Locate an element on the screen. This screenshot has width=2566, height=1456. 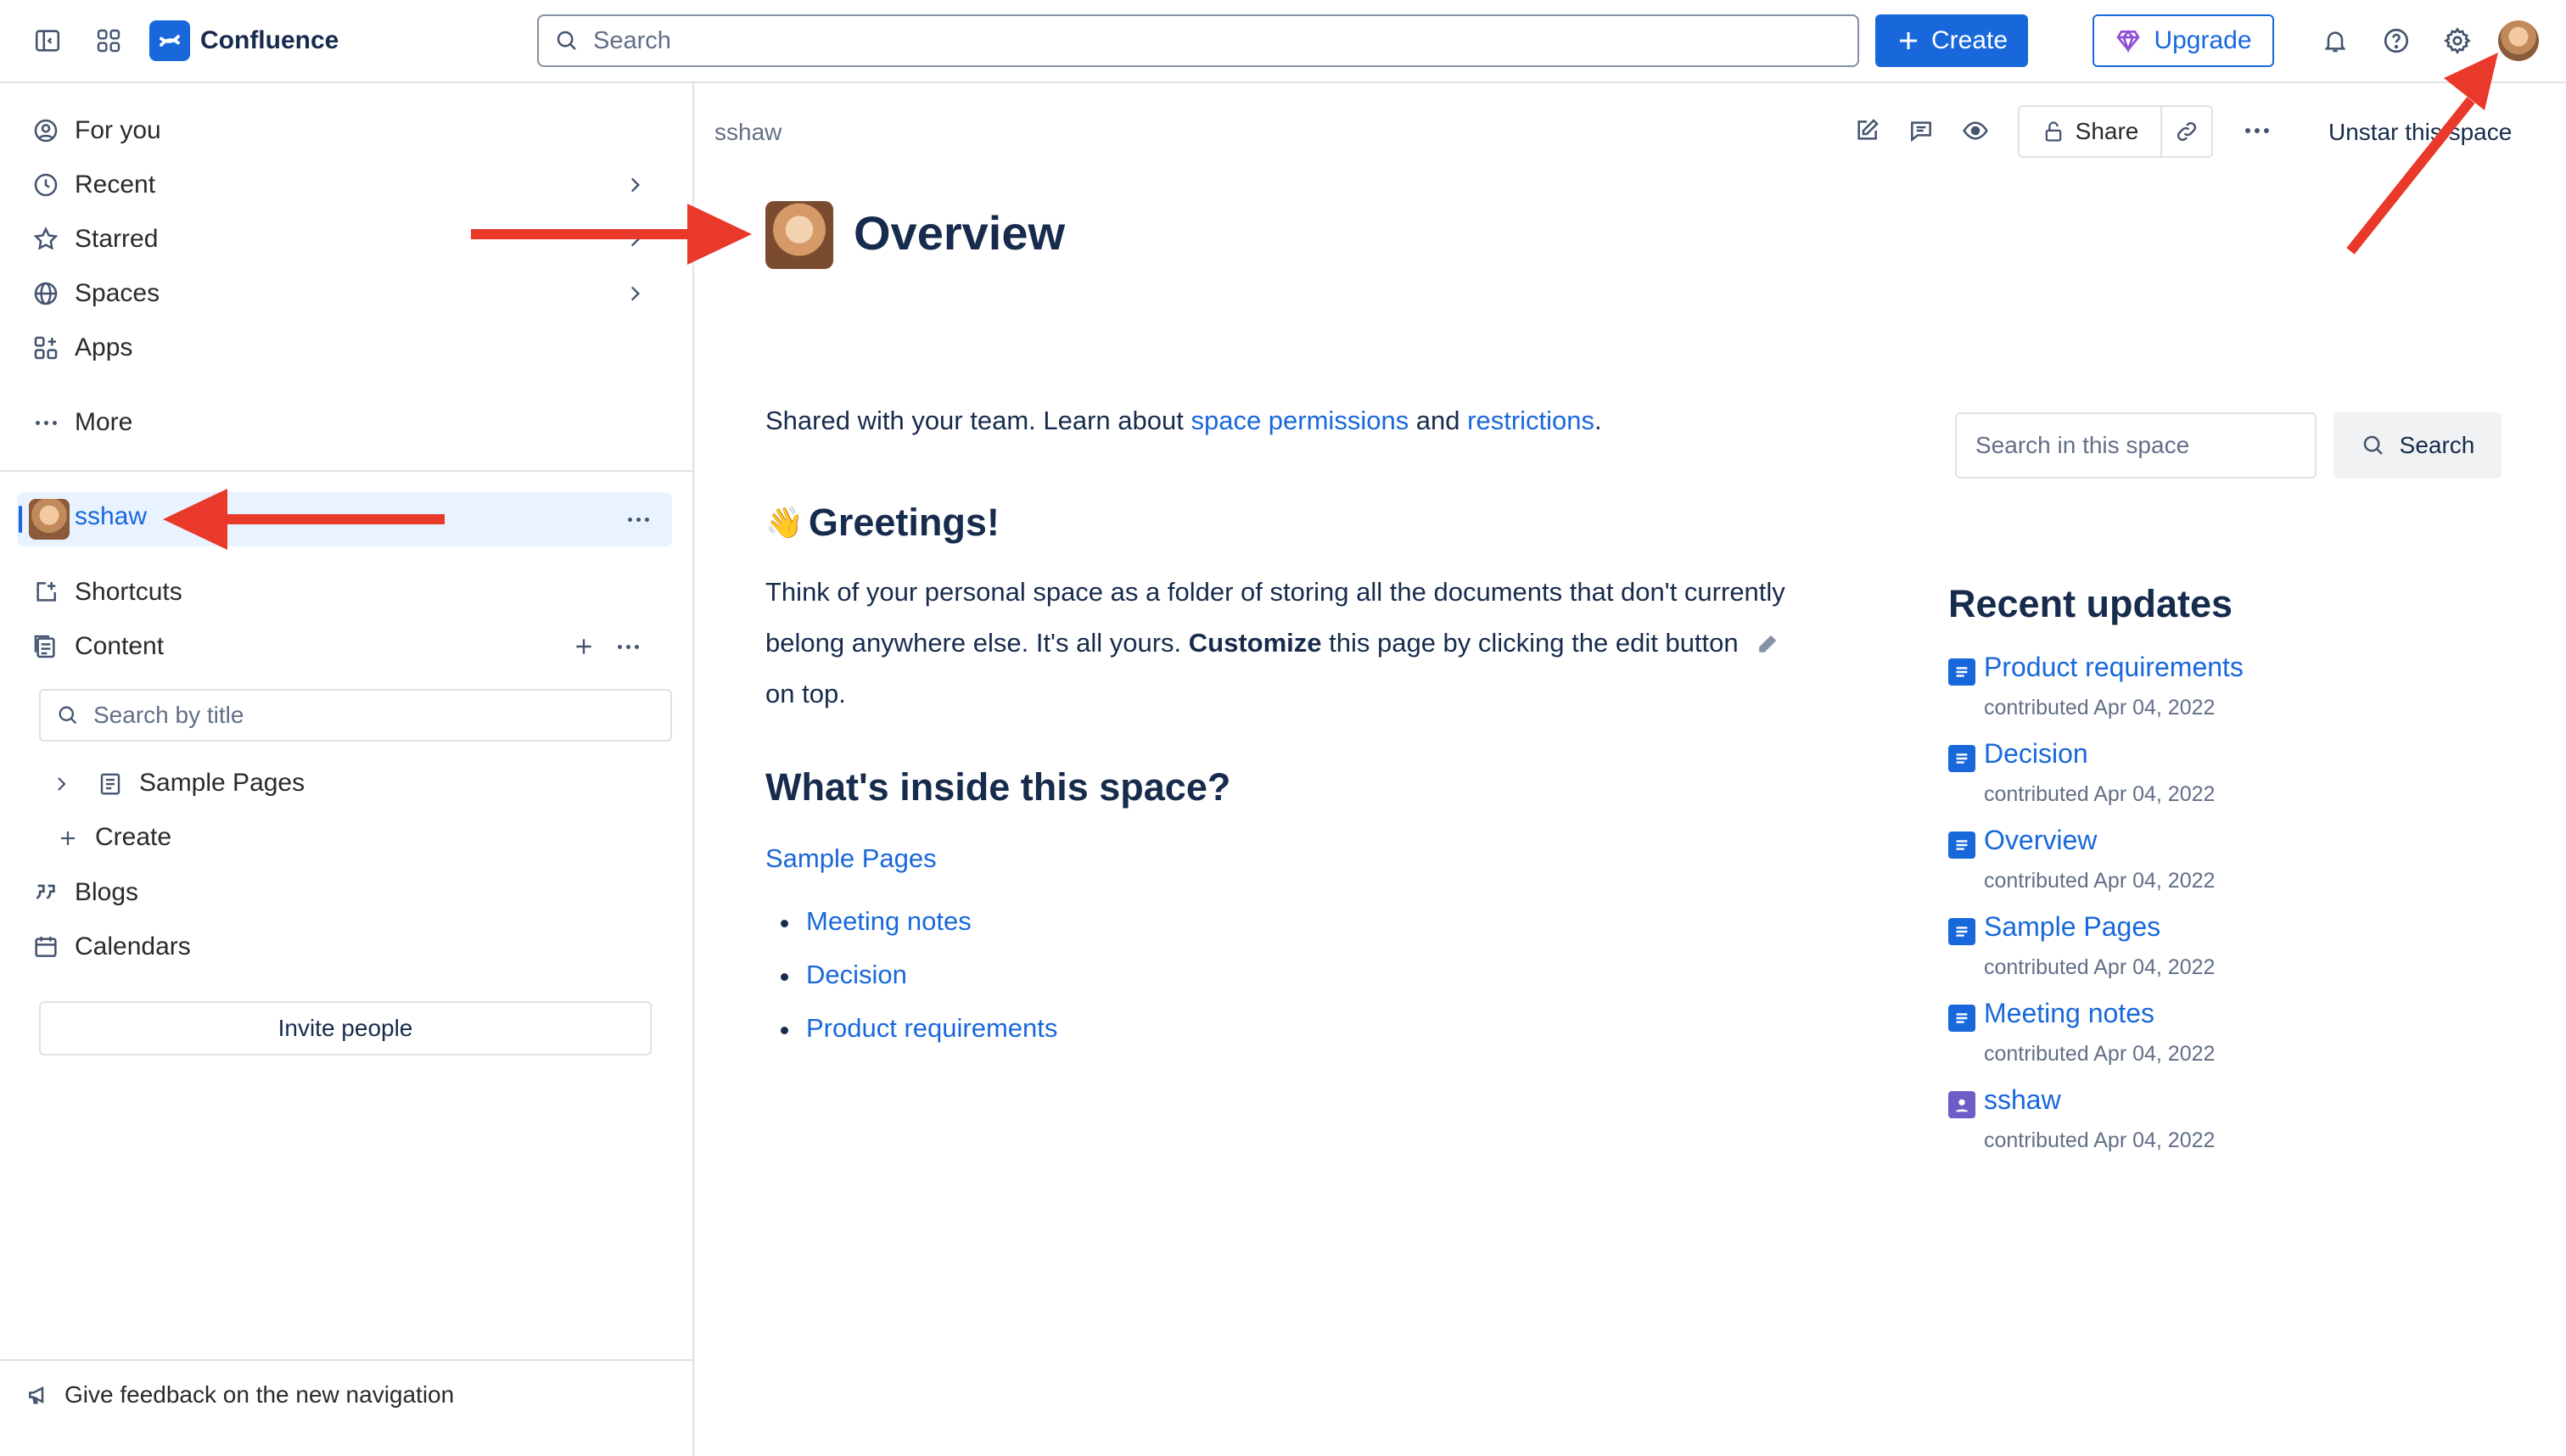
content-icon is located at coordinates (45, 646).